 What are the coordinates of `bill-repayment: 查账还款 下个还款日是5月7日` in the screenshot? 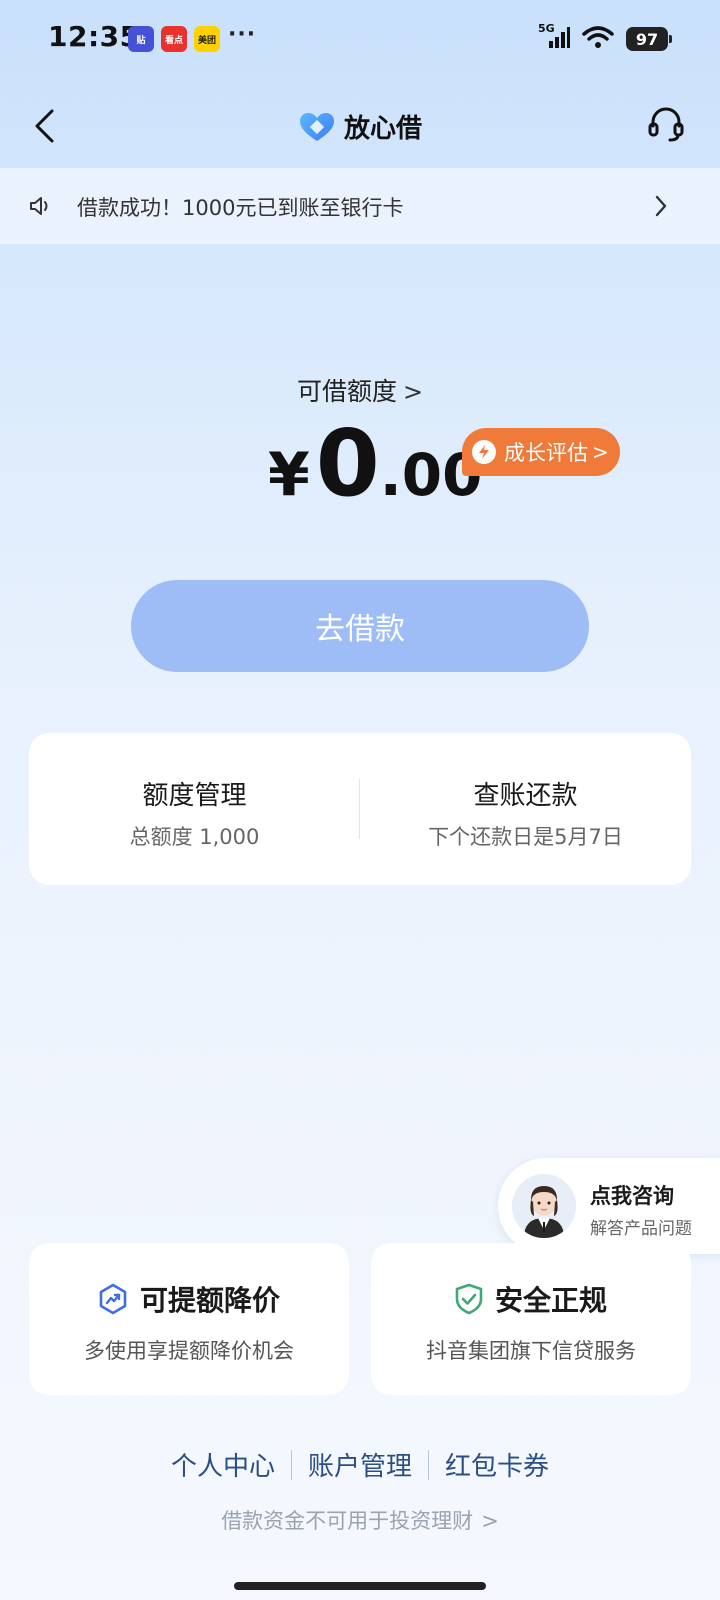 It's located at (525, 809).